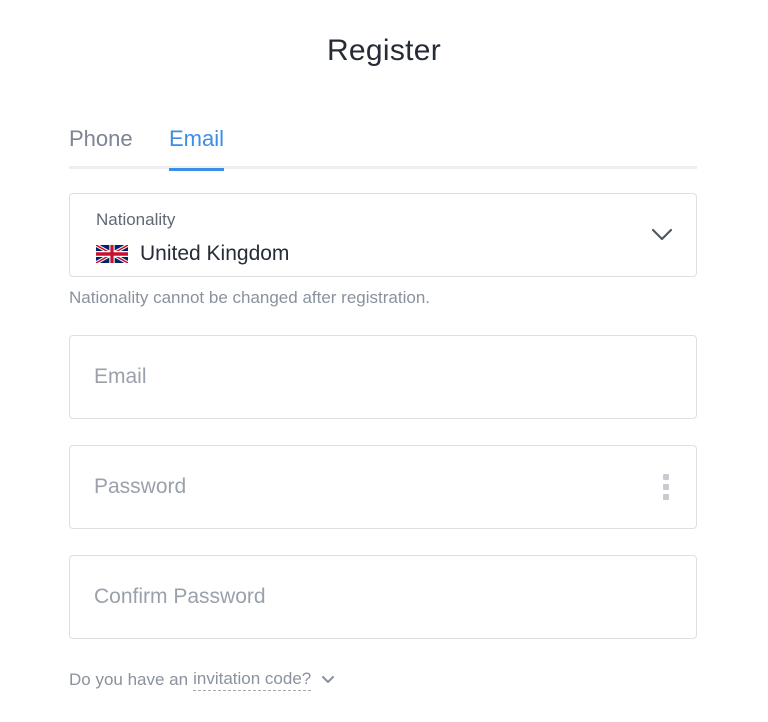  I want to click on password-input, so click(374, 487).